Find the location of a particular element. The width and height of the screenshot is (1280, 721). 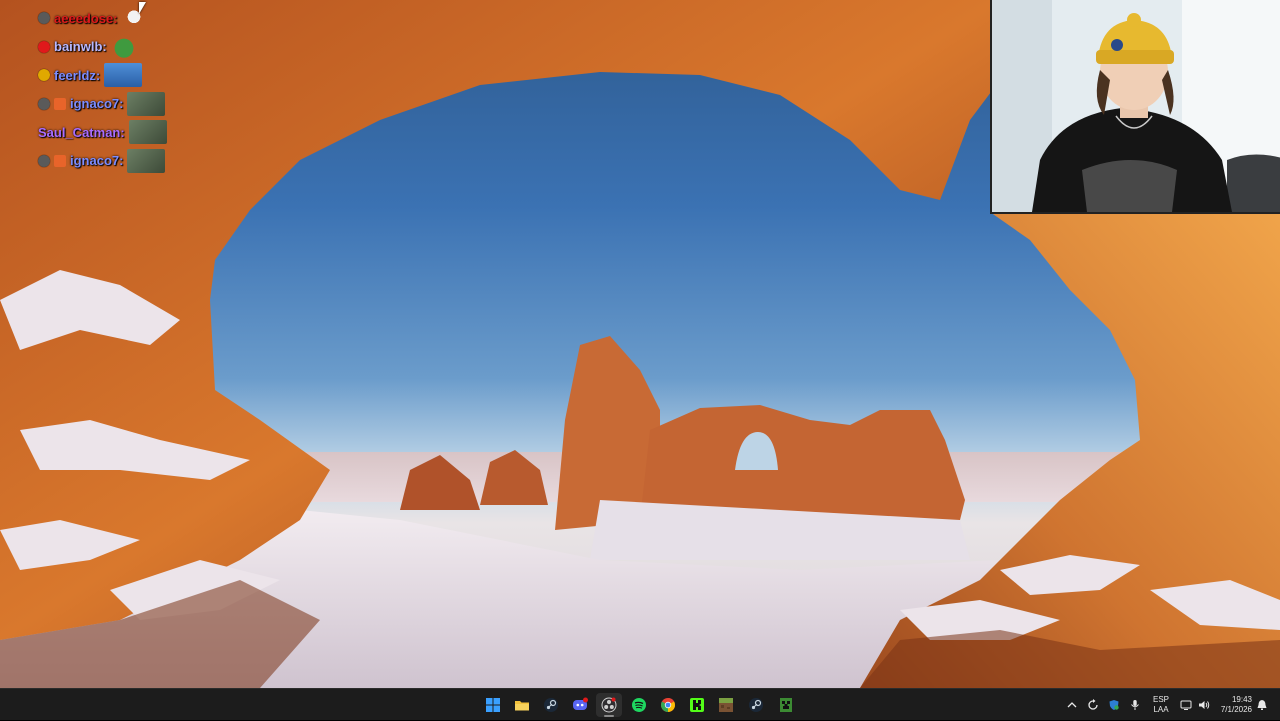

language-code: ESP is located at coordinates (1160, 699).